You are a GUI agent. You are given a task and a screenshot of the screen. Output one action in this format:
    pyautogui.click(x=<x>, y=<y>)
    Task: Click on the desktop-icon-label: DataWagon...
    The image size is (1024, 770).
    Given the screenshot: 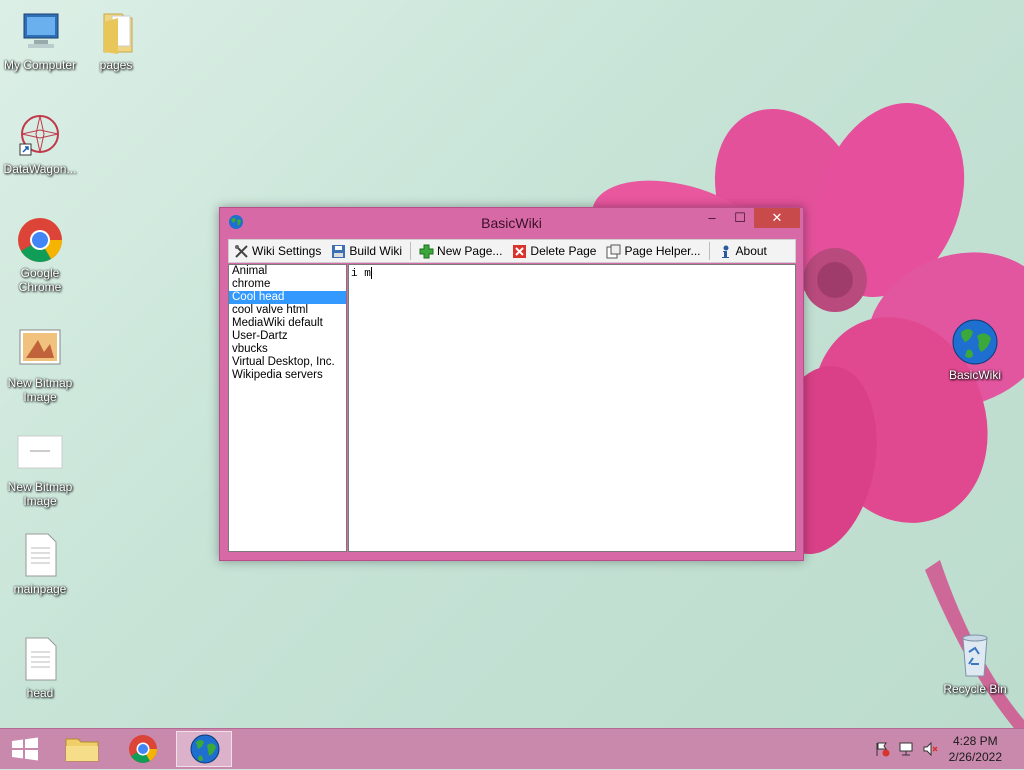 What is the action you would take?
    pyautogui.click(x=40, y=169)
    